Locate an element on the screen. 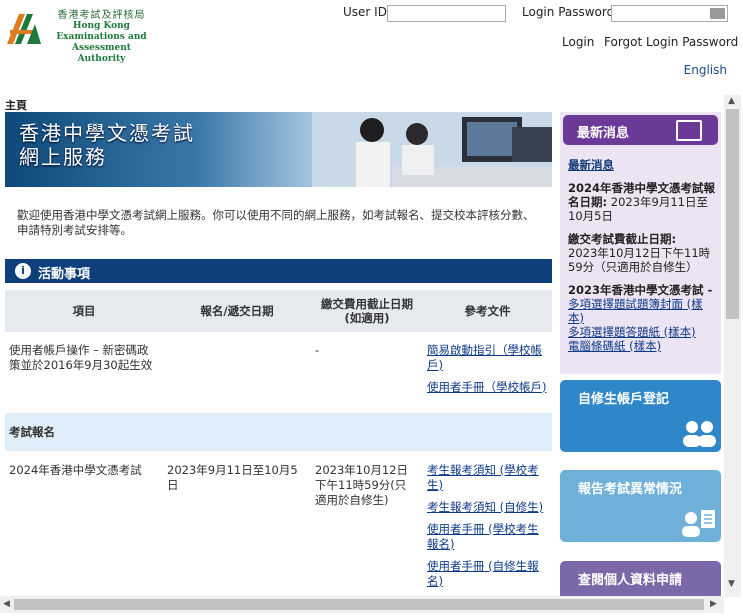 The width and height of the screenshot is (743, 616). news-link: 電腦條碼紙 (樣本) is located at coordinates (614, 346).